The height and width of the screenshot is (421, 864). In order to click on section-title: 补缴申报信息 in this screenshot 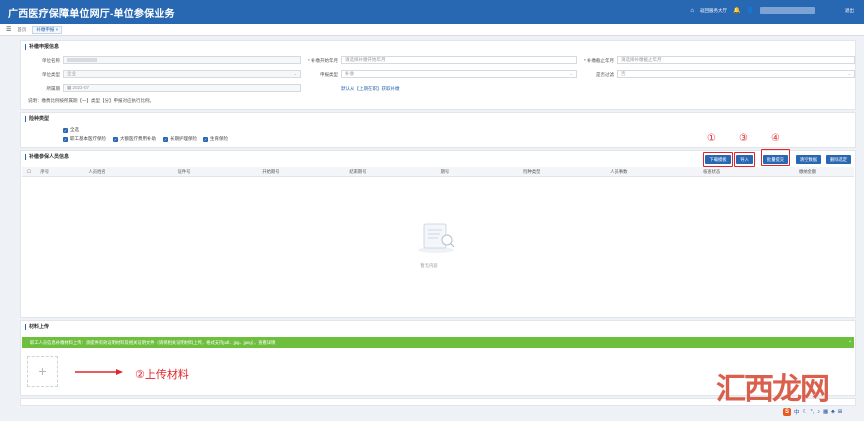, I will do `click(42, 47)`.